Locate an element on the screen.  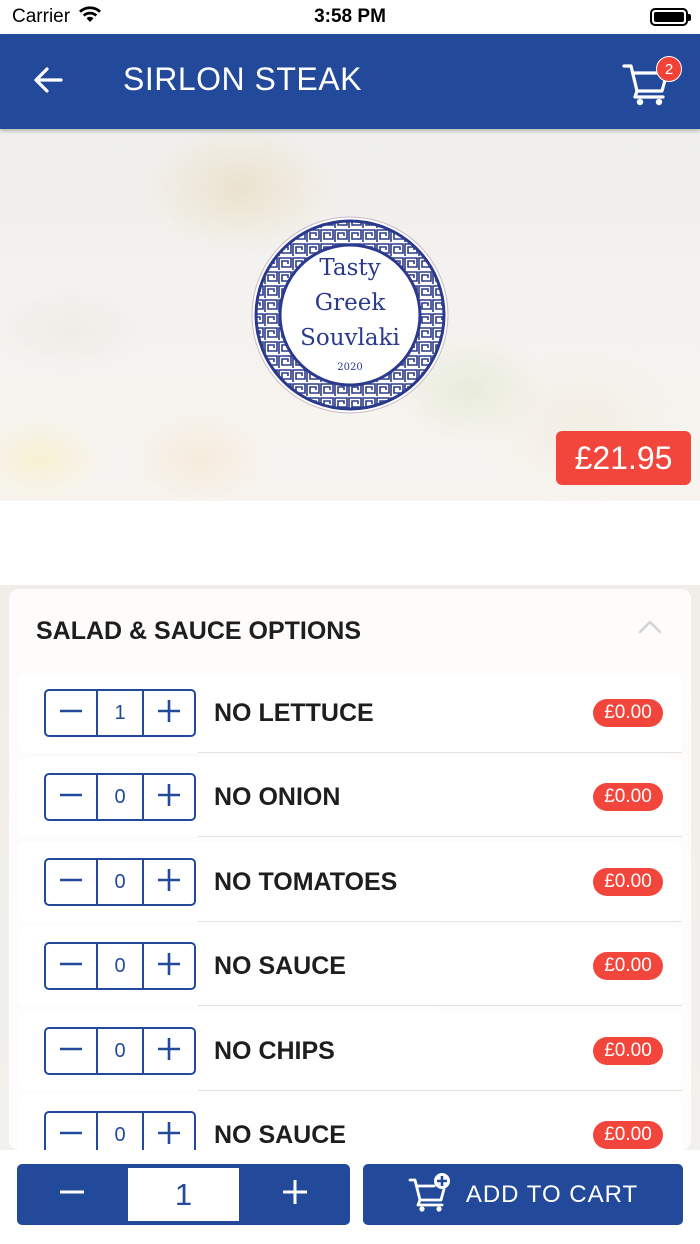
quantity-stepper: 1 is located at coordinates (183, 1194).